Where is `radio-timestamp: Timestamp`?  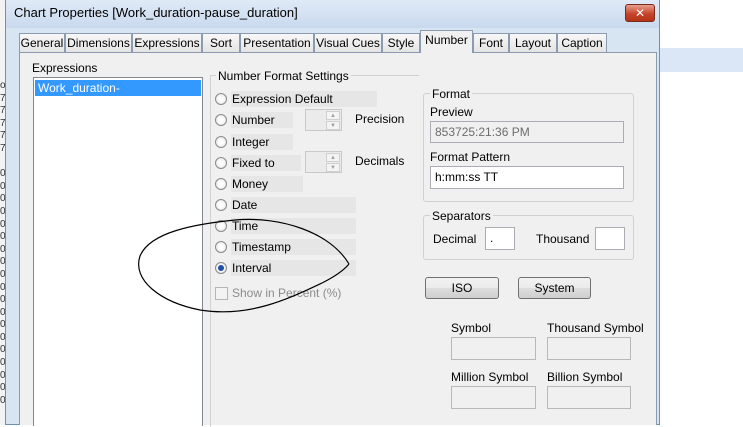
radio-timestamp: Timestamp is located at coordinates (287, 247).